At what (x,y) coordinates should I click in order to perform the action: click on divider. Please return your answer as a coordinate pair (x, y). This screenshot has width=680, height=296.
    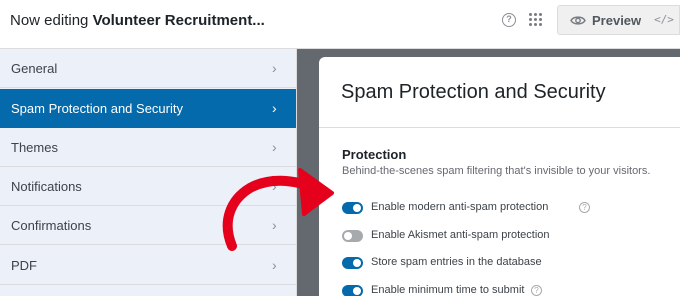
    Looking at the image, I should click on (499, 127).